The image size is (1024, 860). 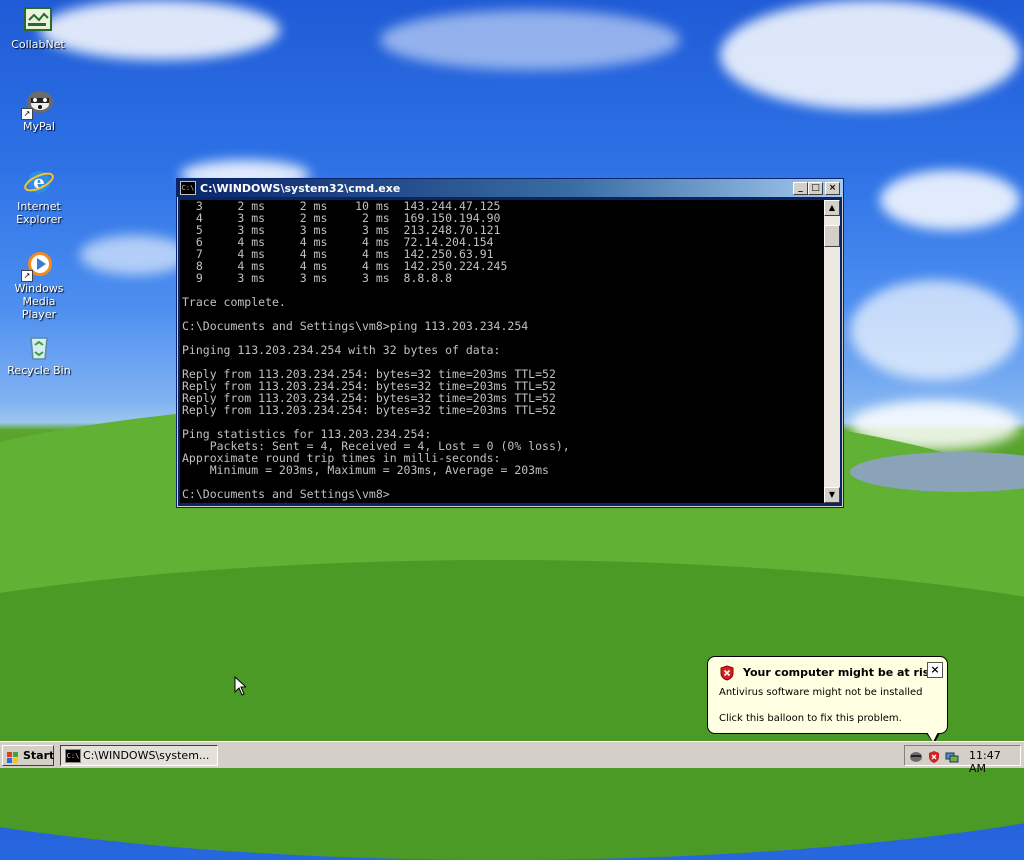 I want to click on collabnet-icon, so click(x=38, y=20).